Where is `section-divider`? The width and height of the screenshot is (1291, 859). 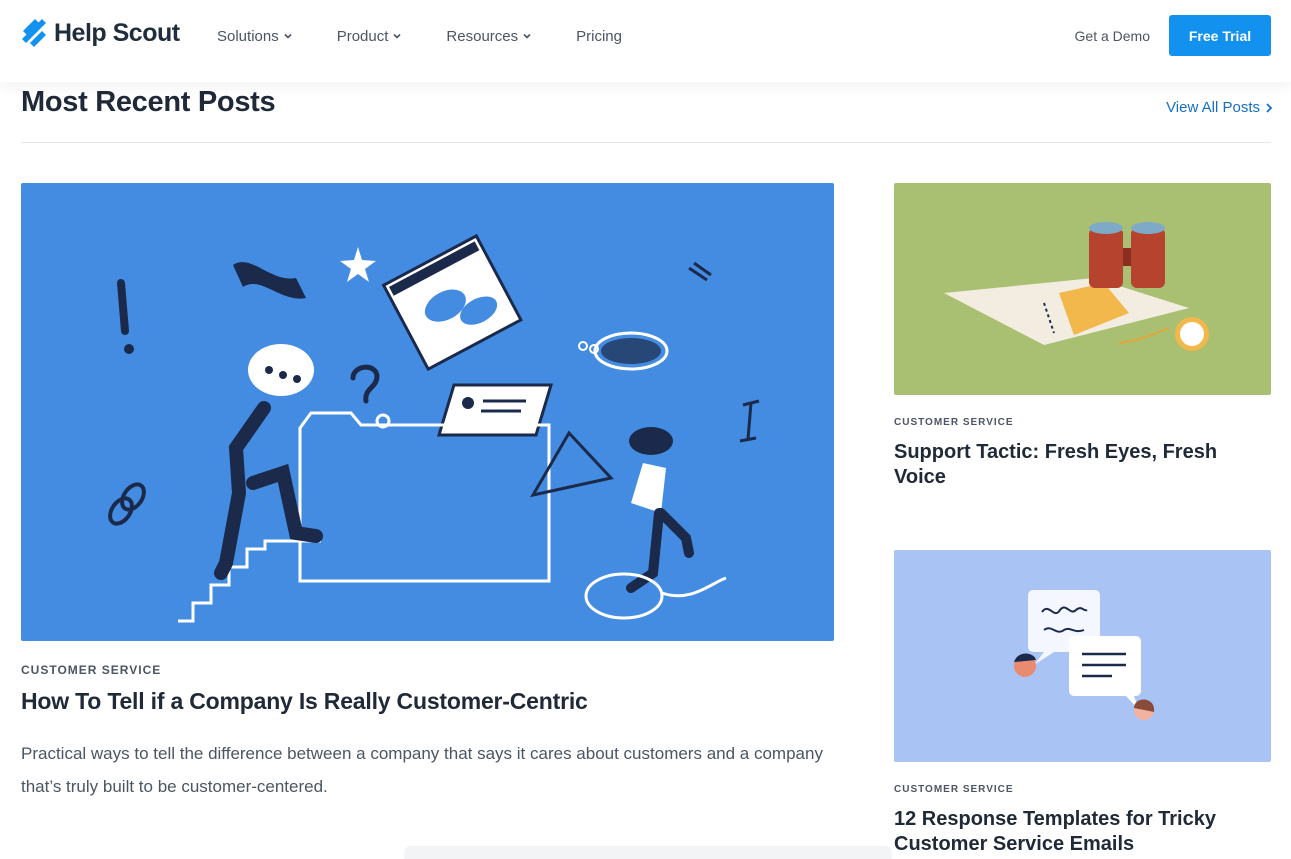 section-divider is located at coordinates (646, 142).